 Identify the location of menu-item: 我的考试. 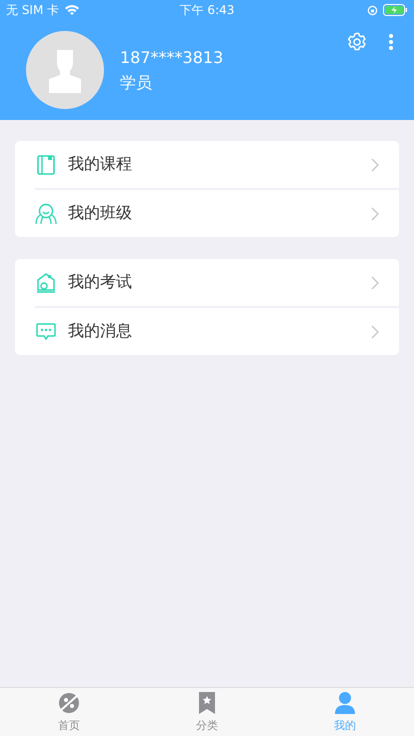
(207, 282).